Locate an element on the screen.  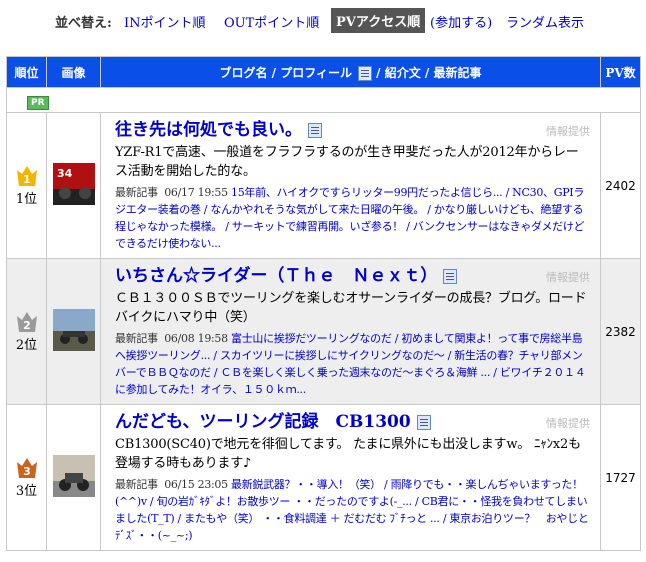
table-header: 順位 画像 ブログ名 / プロフィール / 紹介文 / 最新記事 PV数 is located at coordinates (323, 72).